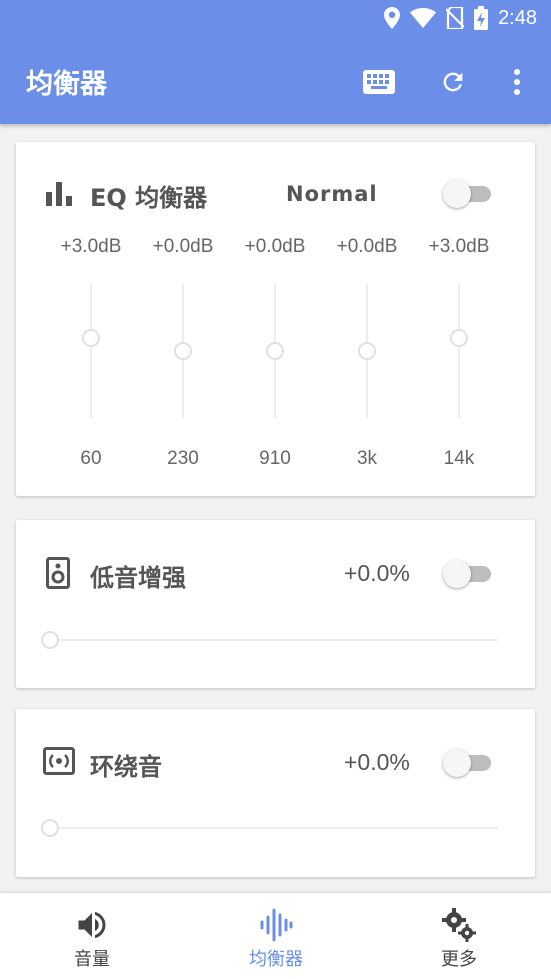  Describe the element at coordinates (276, 959) in the screenshot. I see `nav-equalizer-label: 均衡器` at that location.